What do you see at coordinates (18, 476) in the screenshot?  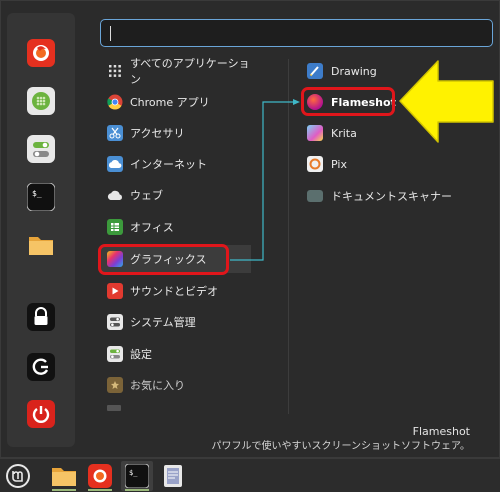 I see `mint-menu-icon` at bounding box center [18, 476].